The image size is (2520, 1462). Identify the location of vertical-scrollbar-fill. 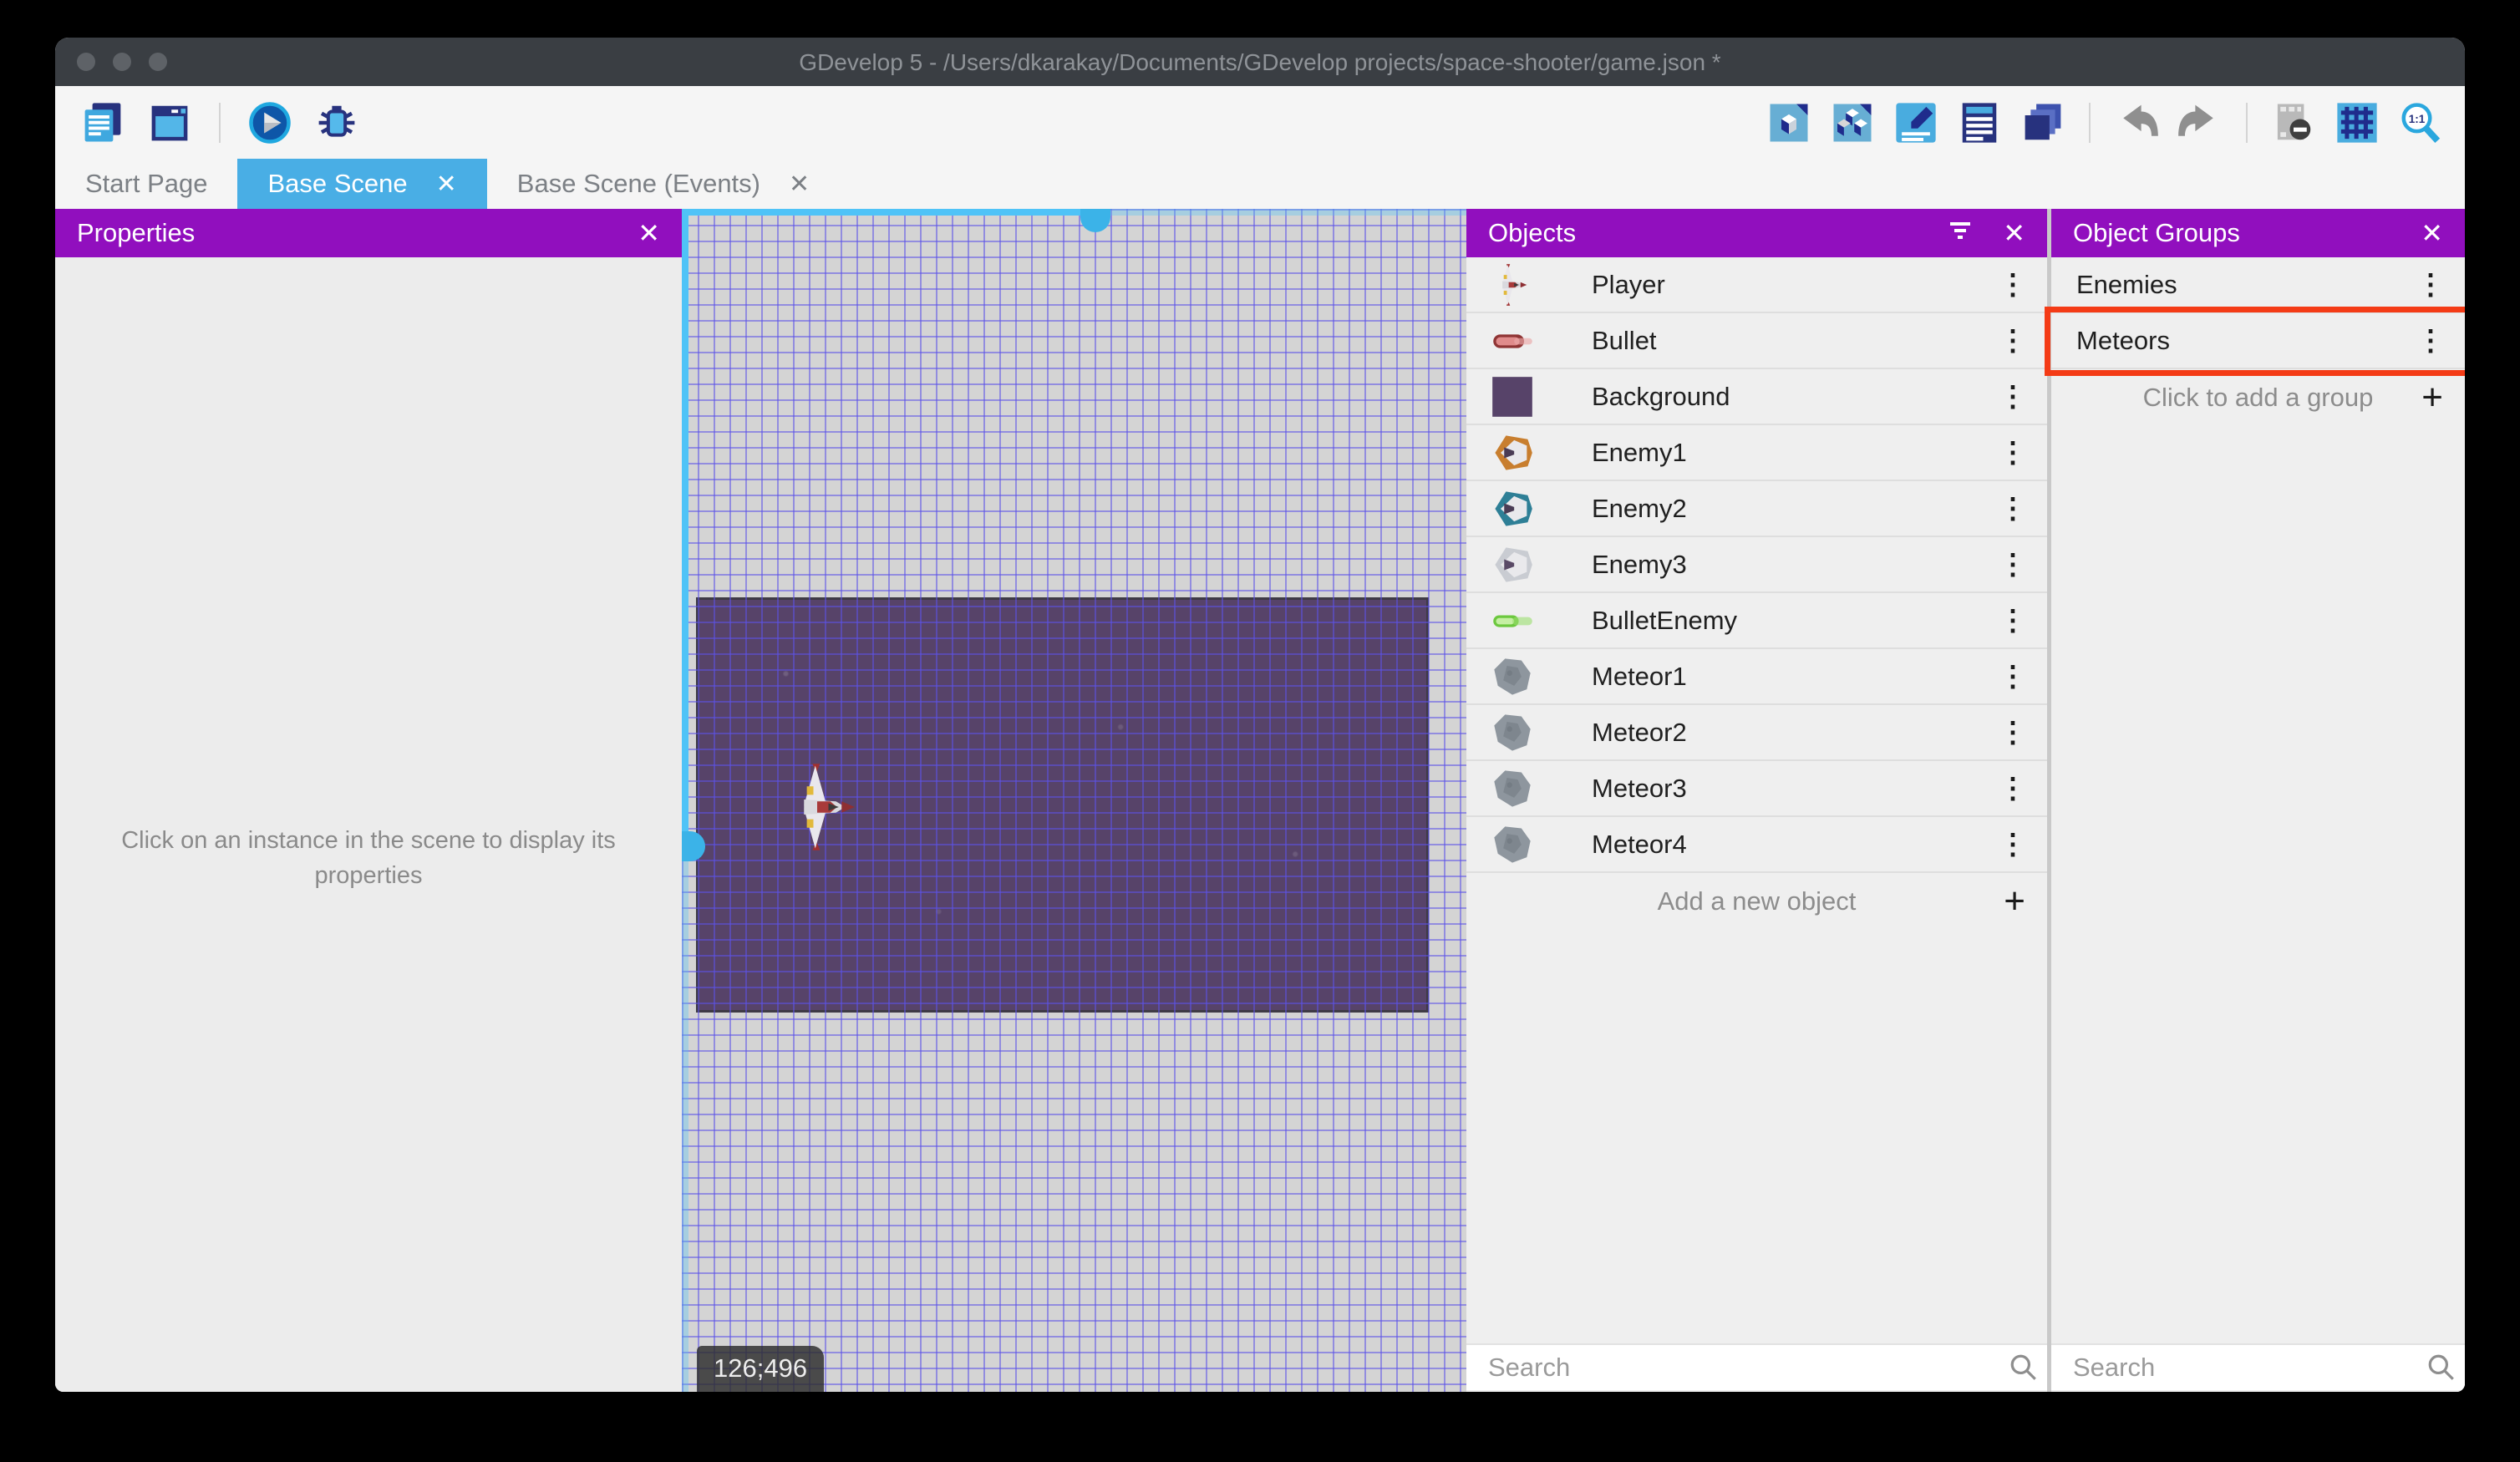
(685, 527).